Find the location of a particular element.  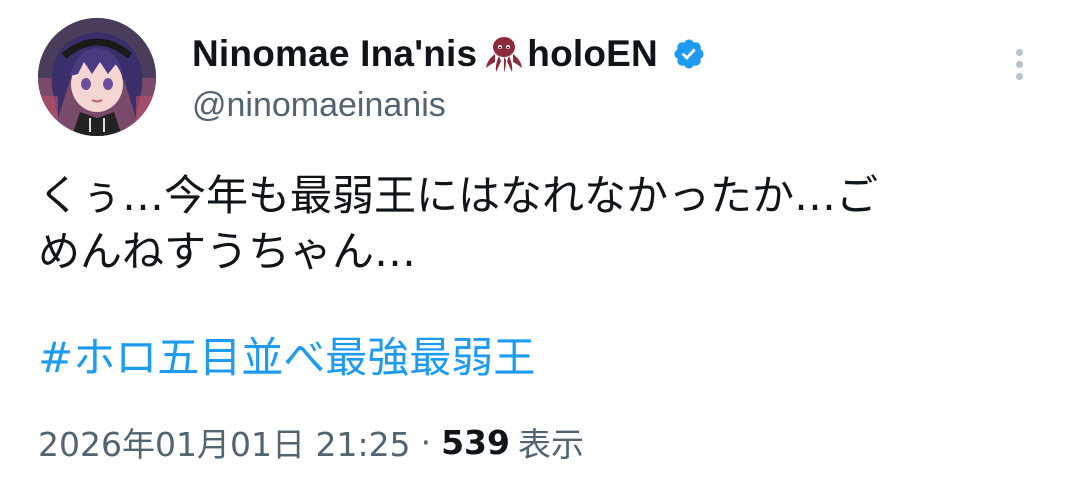

octopus-icon is located at coordinates (504, 54).